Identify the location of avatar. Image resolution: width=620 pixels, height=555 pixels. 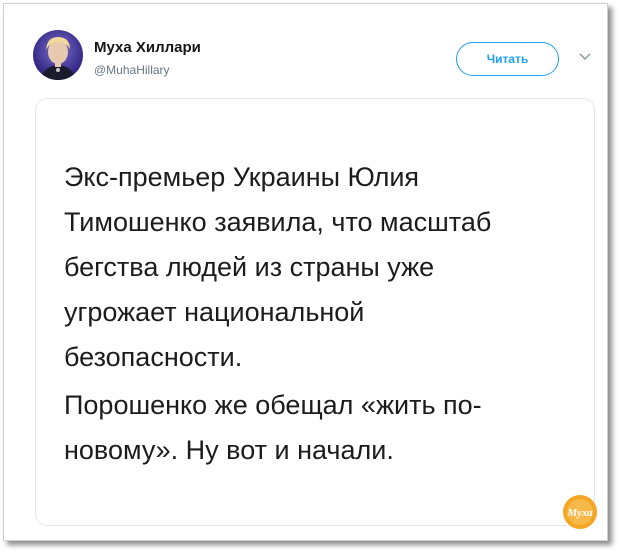
(58, 55).